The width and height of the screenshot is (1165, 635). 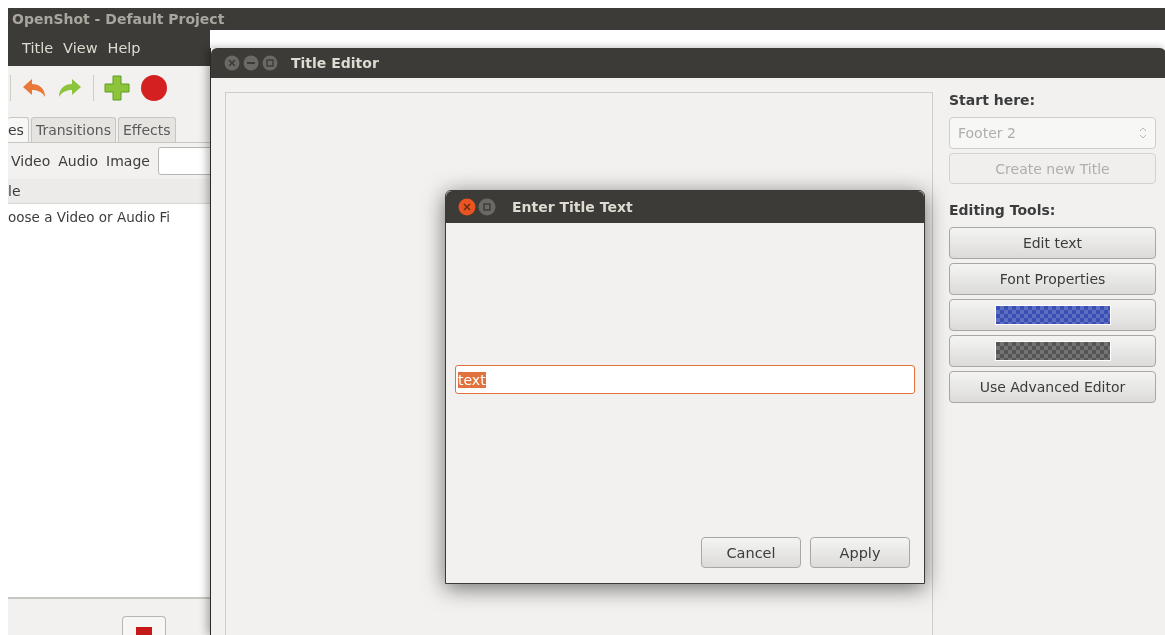 What do you see at coordinates (124, 48) in the screenshot?
I see `menu-item: Help` at bounding box center [124, 48].